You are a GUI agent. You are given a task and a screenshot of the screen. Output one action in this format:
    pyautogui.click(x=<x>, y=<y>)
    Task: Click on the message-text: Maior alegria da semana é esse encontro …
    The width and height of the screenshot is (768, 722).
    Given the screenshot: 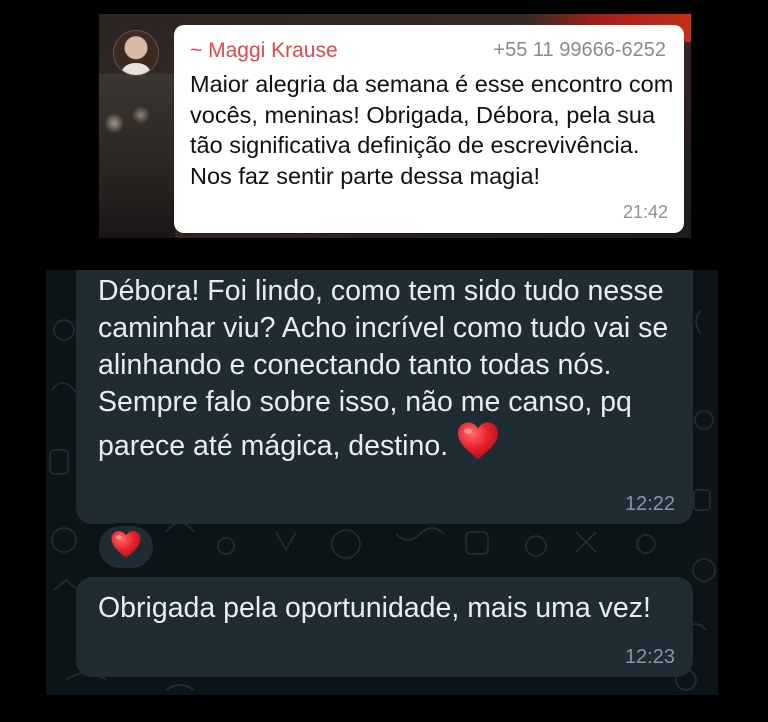 What is the action you would take?
    pyautogui.click(x=432, y=130)
    